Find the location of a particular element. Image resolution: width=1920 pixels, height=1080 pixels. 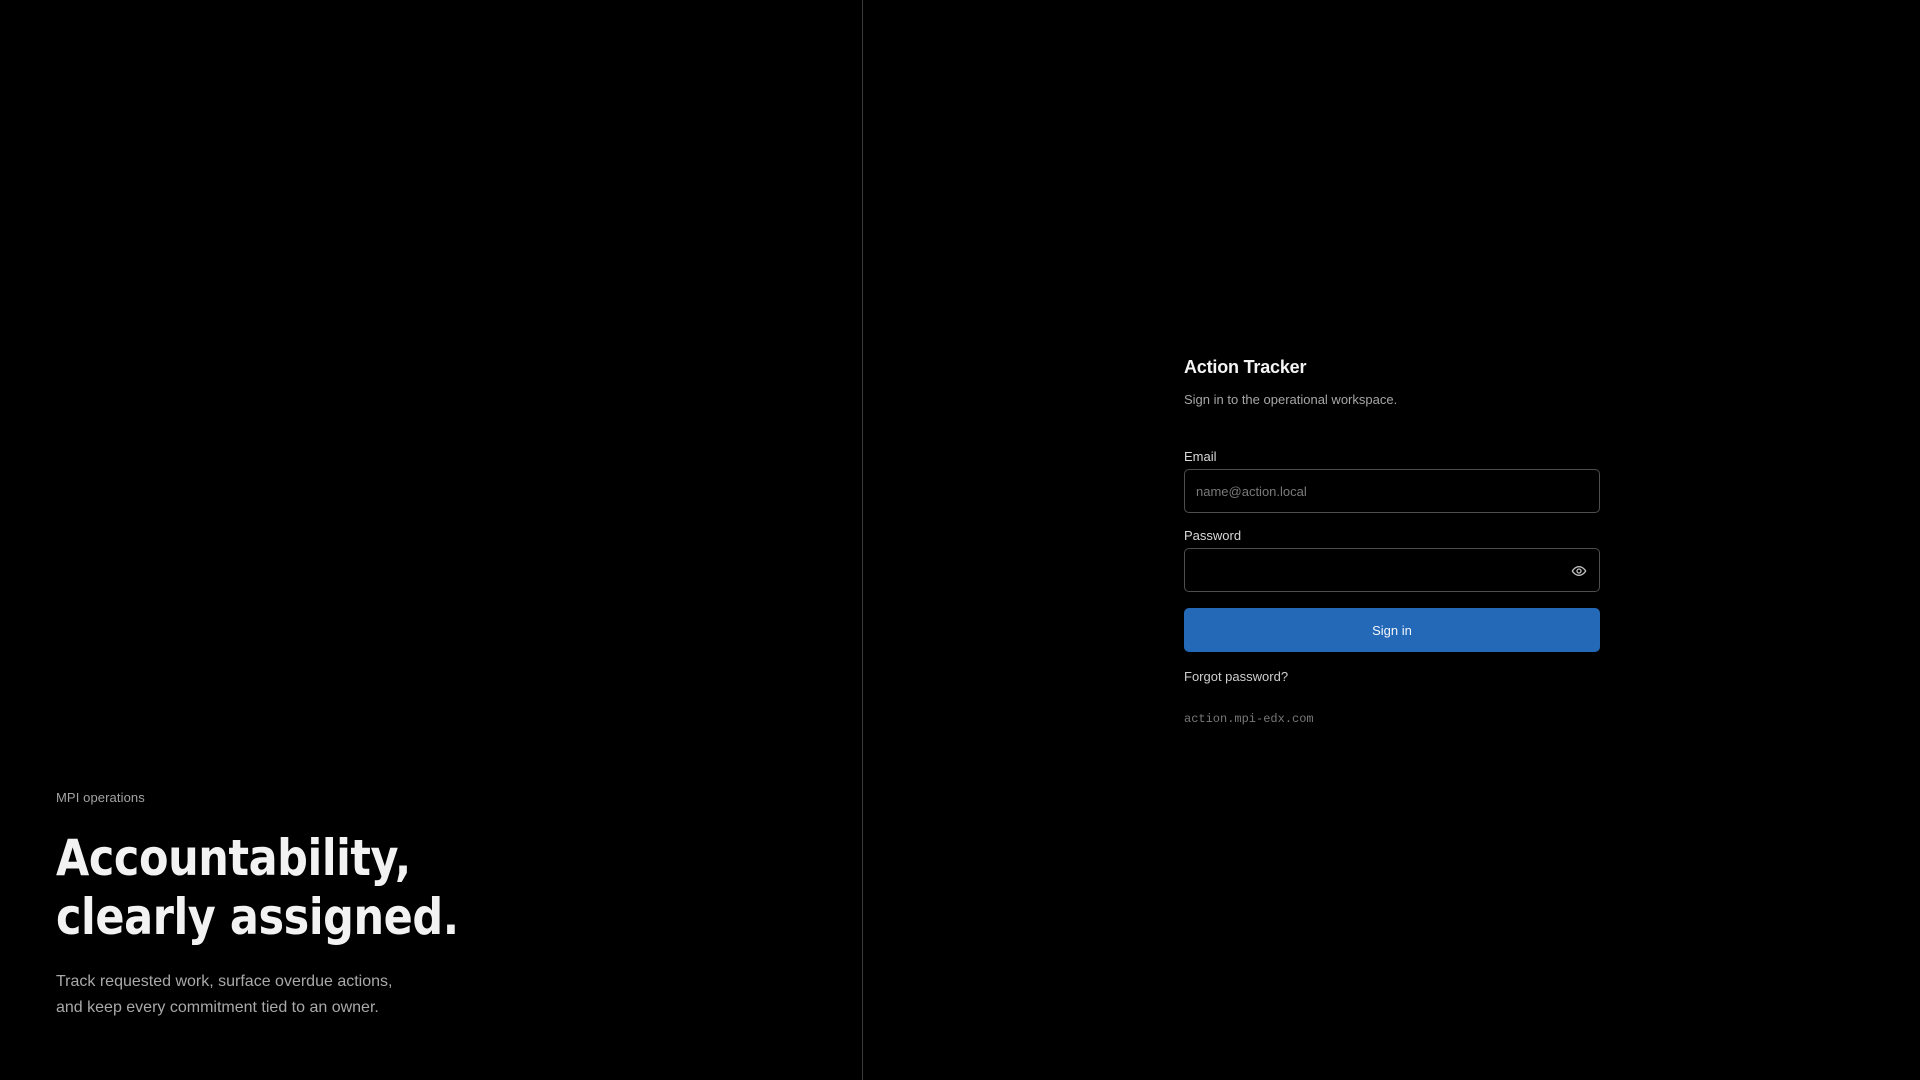

signin-subtitle: Sign in to the operational workspace. is located at coordinates (1291, 399).